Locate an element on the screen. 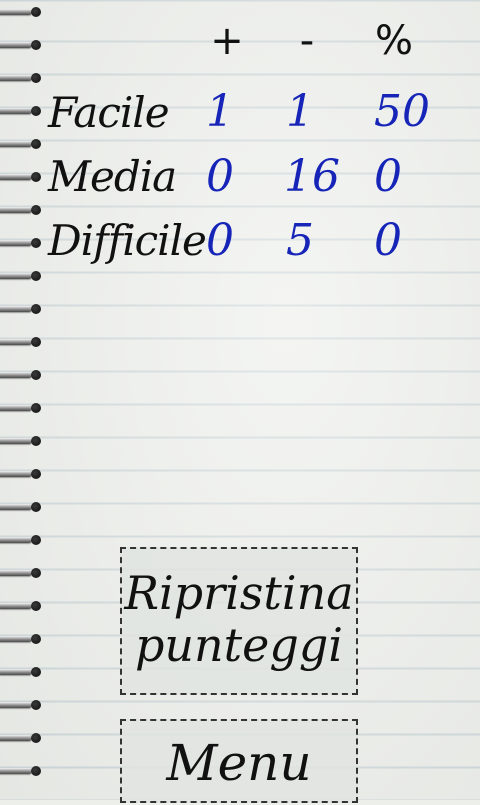 This screenshot has height=805, width=480. row-label-difficile: Difficile is located at coordinates (127, 240).